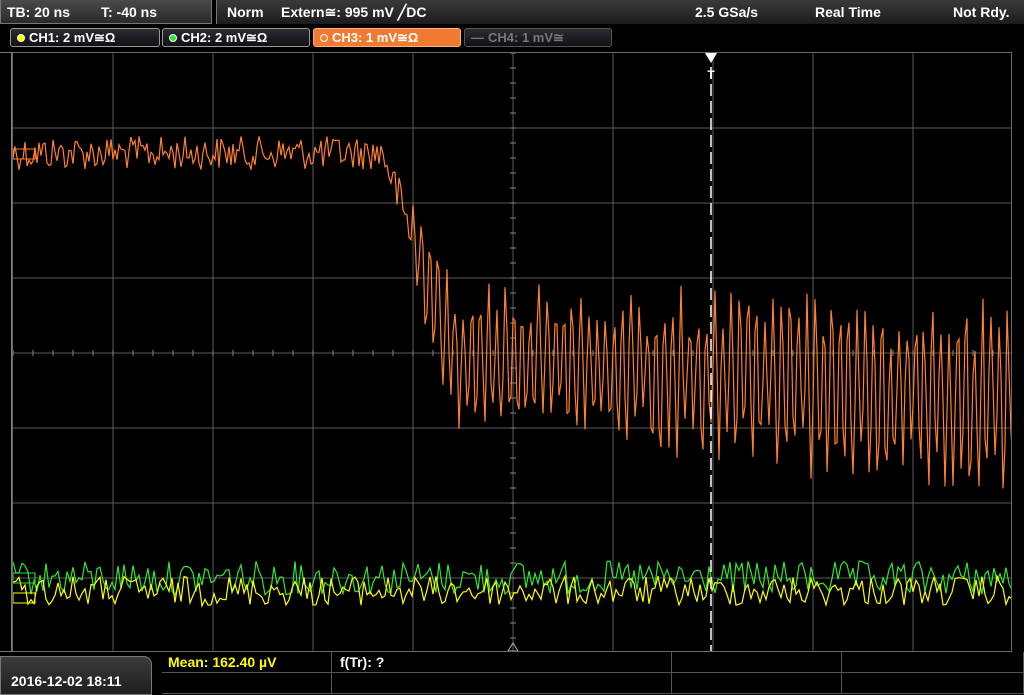 The height and width of the screenshot is (695, 1024). Describe the element at coordinates (727, 12) in the screenshot. I see `sample-rate: 2.5 GSa/s` at that location.